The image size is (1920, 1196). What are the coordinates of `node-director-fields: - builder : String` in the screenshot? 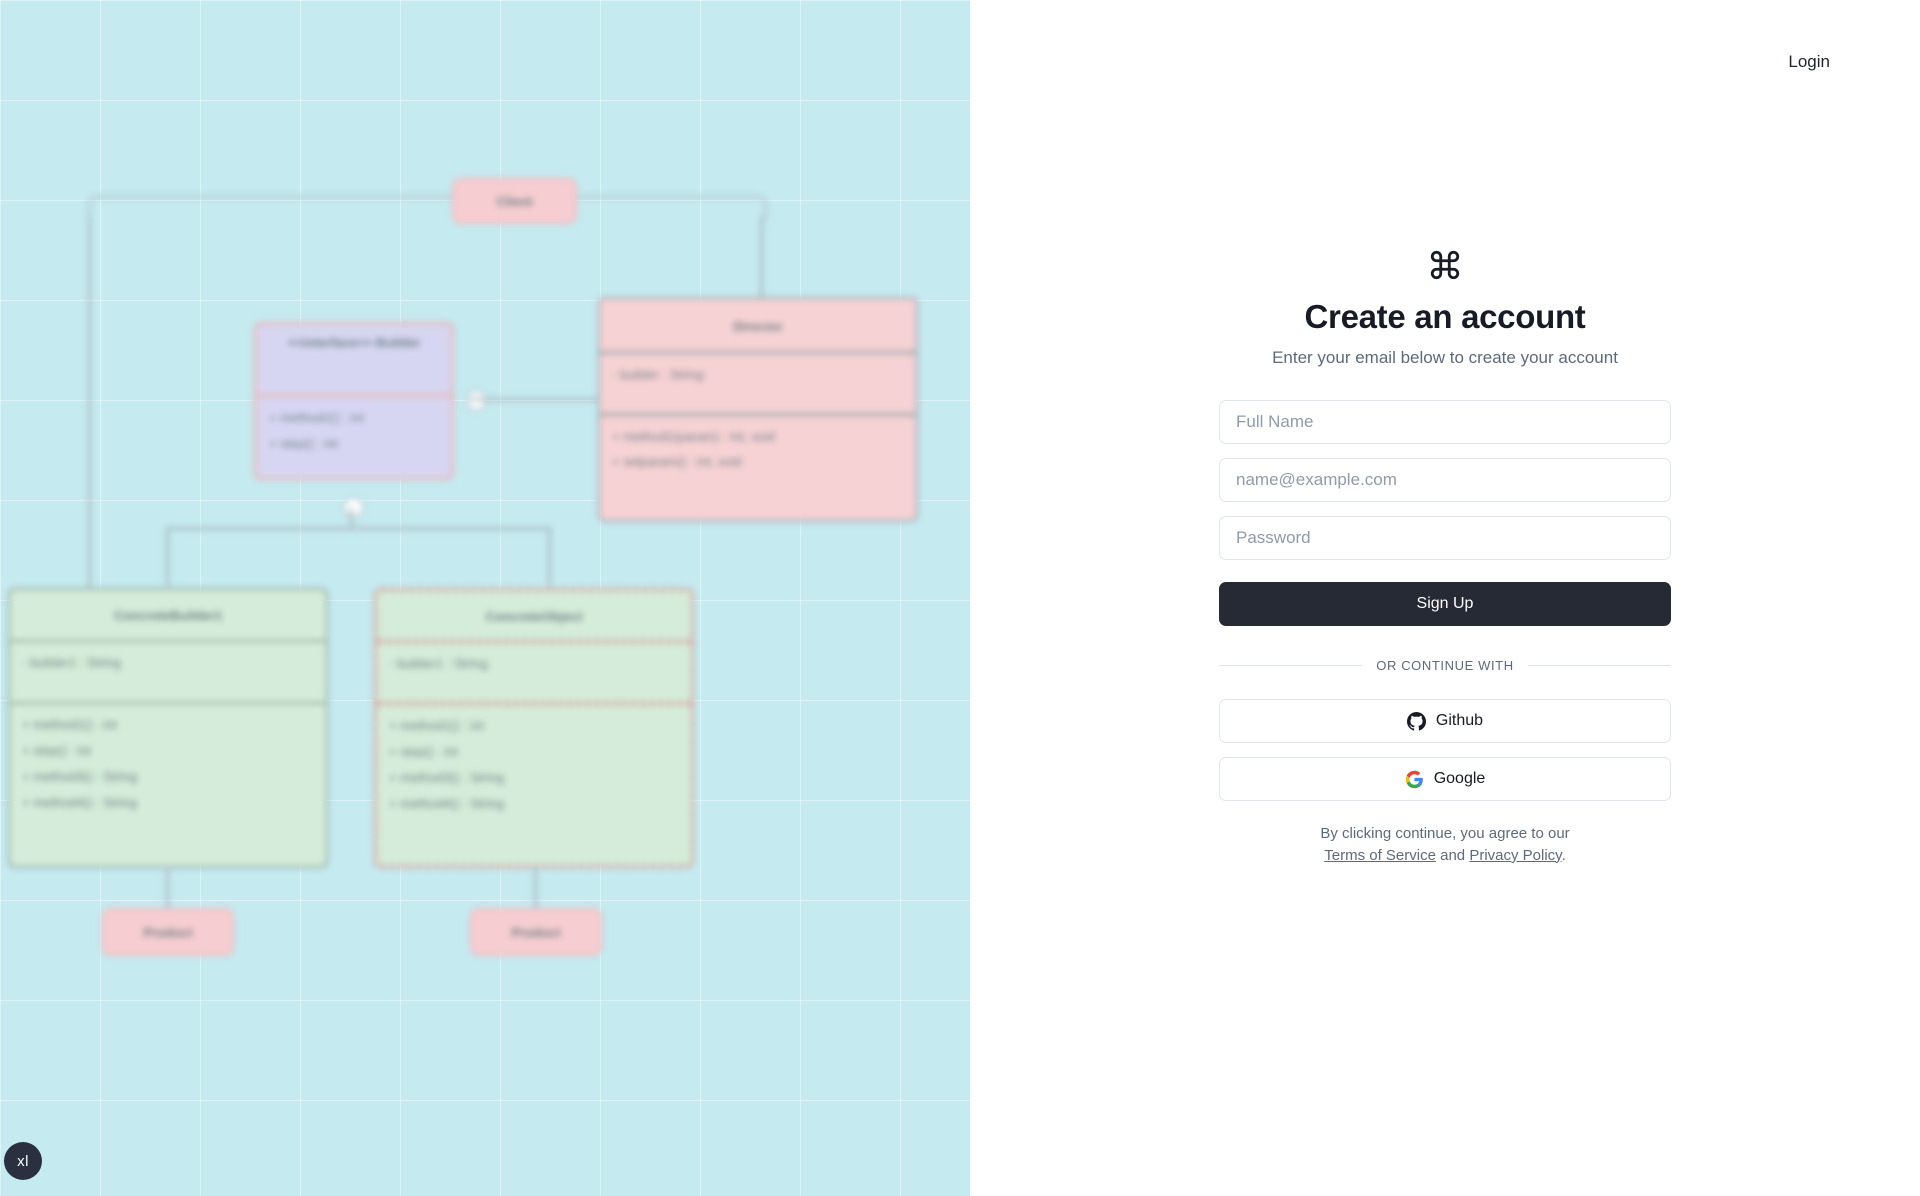 It's located at (758, 385).